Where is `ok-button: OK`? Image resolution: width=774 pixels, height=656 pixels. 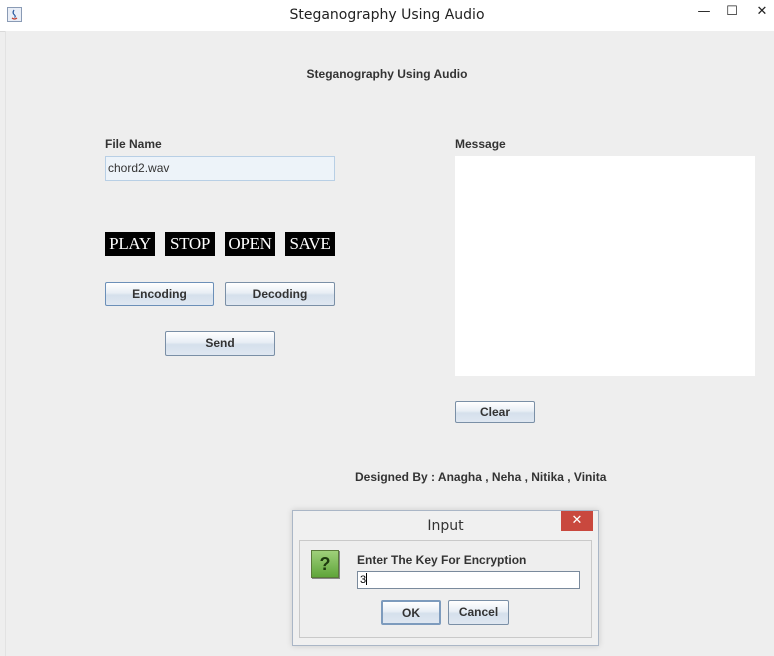 ok-button: OK is located at coordinates (411, 612).